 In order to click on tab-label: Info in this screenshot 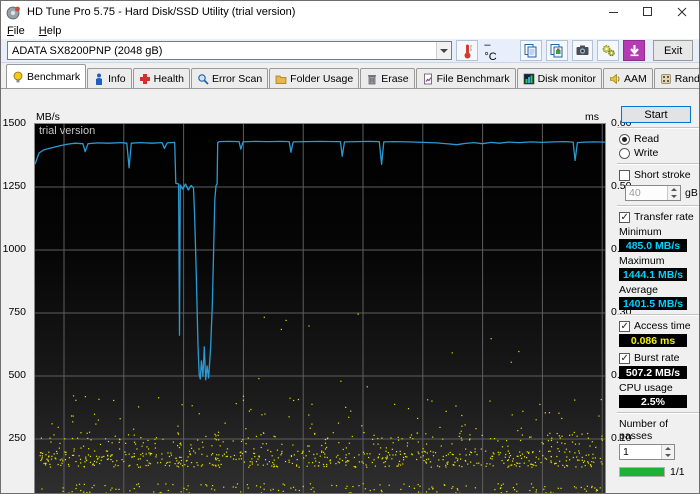, I will do `click(117, 79)`.